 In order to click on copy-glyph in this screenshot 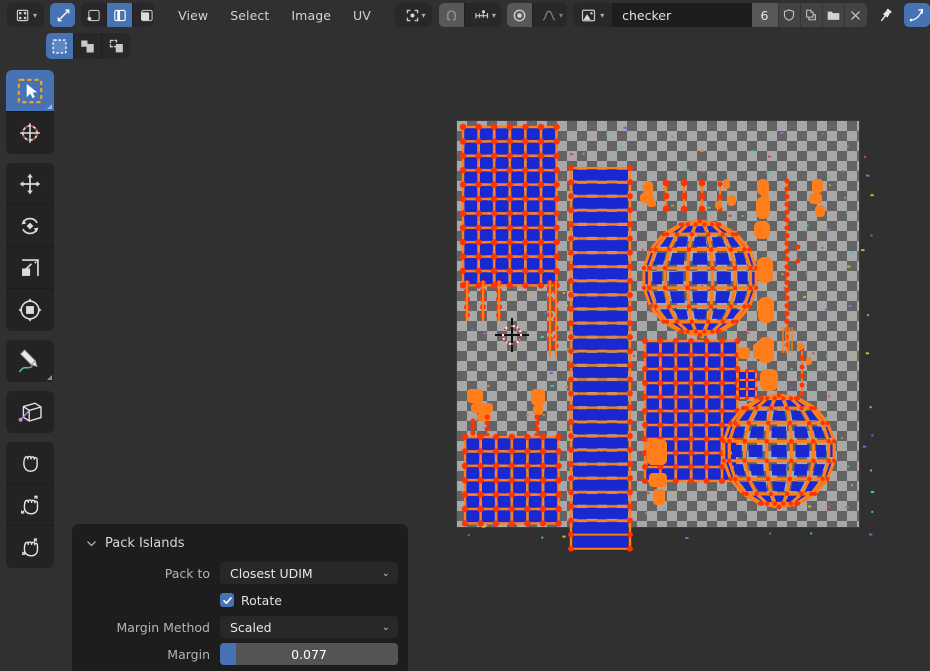, I will do `click(811, 15)`.